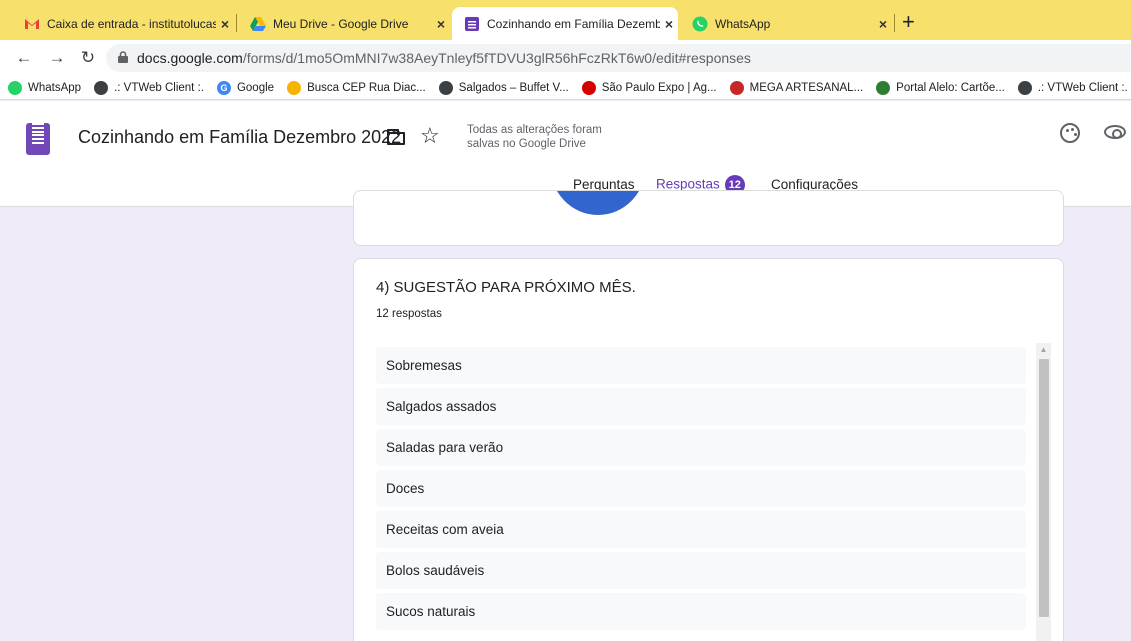 The image size is (1131, 641). What do you see at coordinates (598, 203) in the screenshot?
I see `pie-chart-fragment` at bounding box center [598, 203].